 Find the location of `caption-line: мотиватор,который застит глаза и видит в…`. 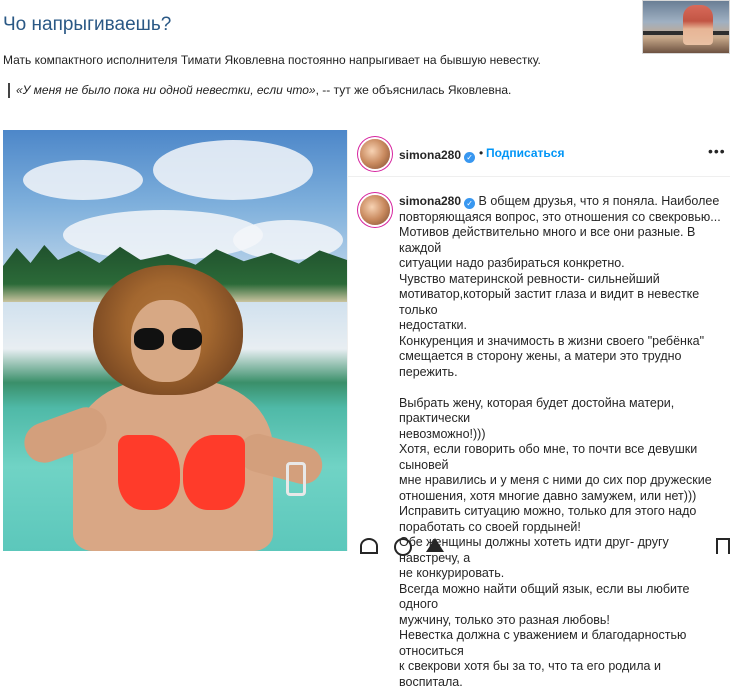

caption-line: мотиватор,который застит глаза и видит в… is located at coordinates (549, 302).